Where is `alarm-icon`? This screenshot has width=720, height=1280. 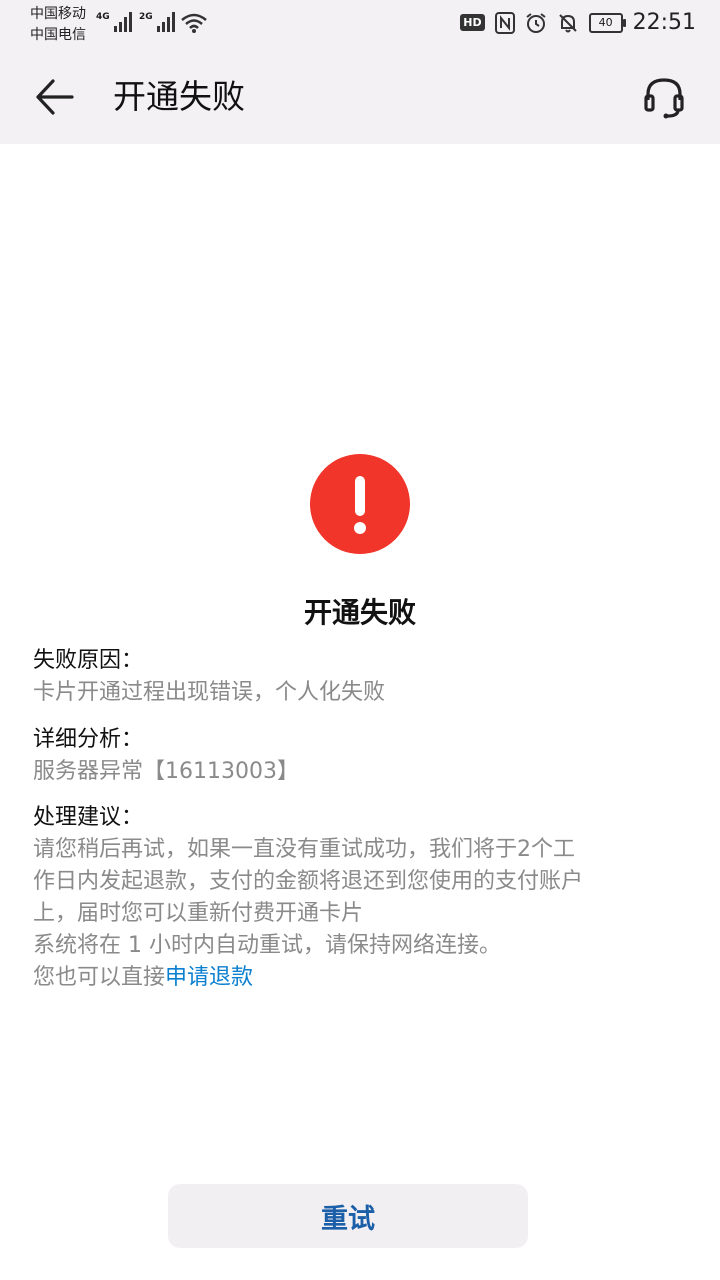
alarm-icon is located at coordinates (535, 22).